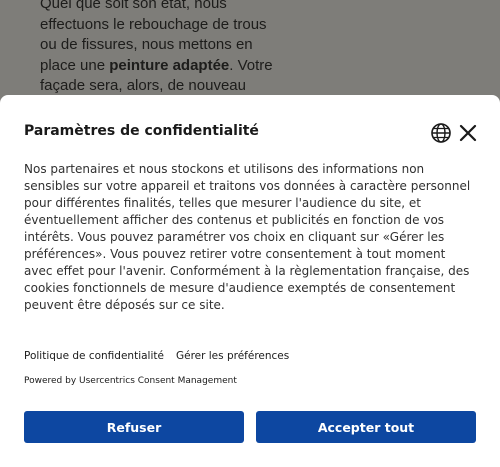 This screenshot has width=500, height=467. I want to click on globe-icon, so click(441, 133).